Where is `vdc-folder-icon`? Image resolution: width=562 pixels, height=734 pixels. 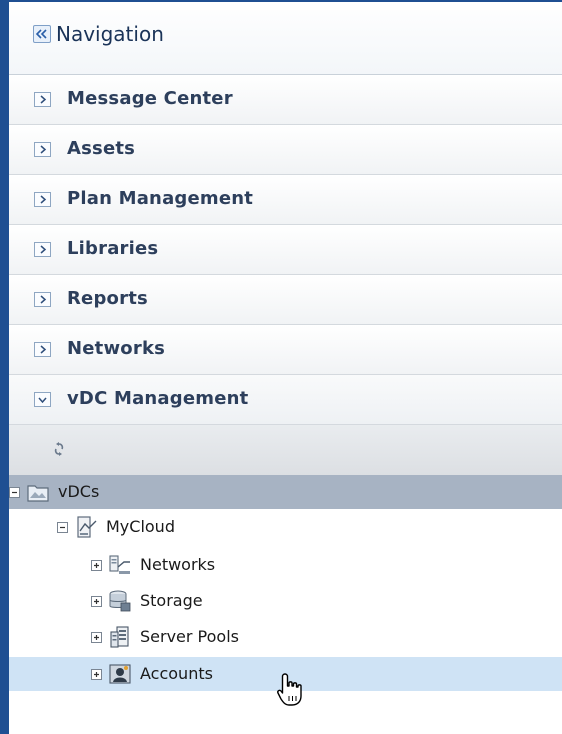 vdc-folder-icon is located at coordinates (38, 493).